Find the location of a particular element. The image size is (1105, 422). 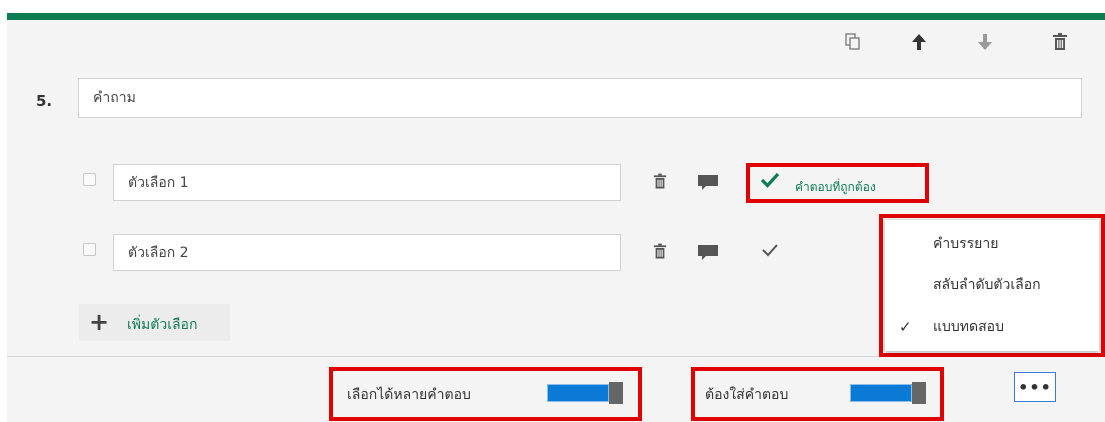

comment-option-2-icon is located at coordinates (708, 255).